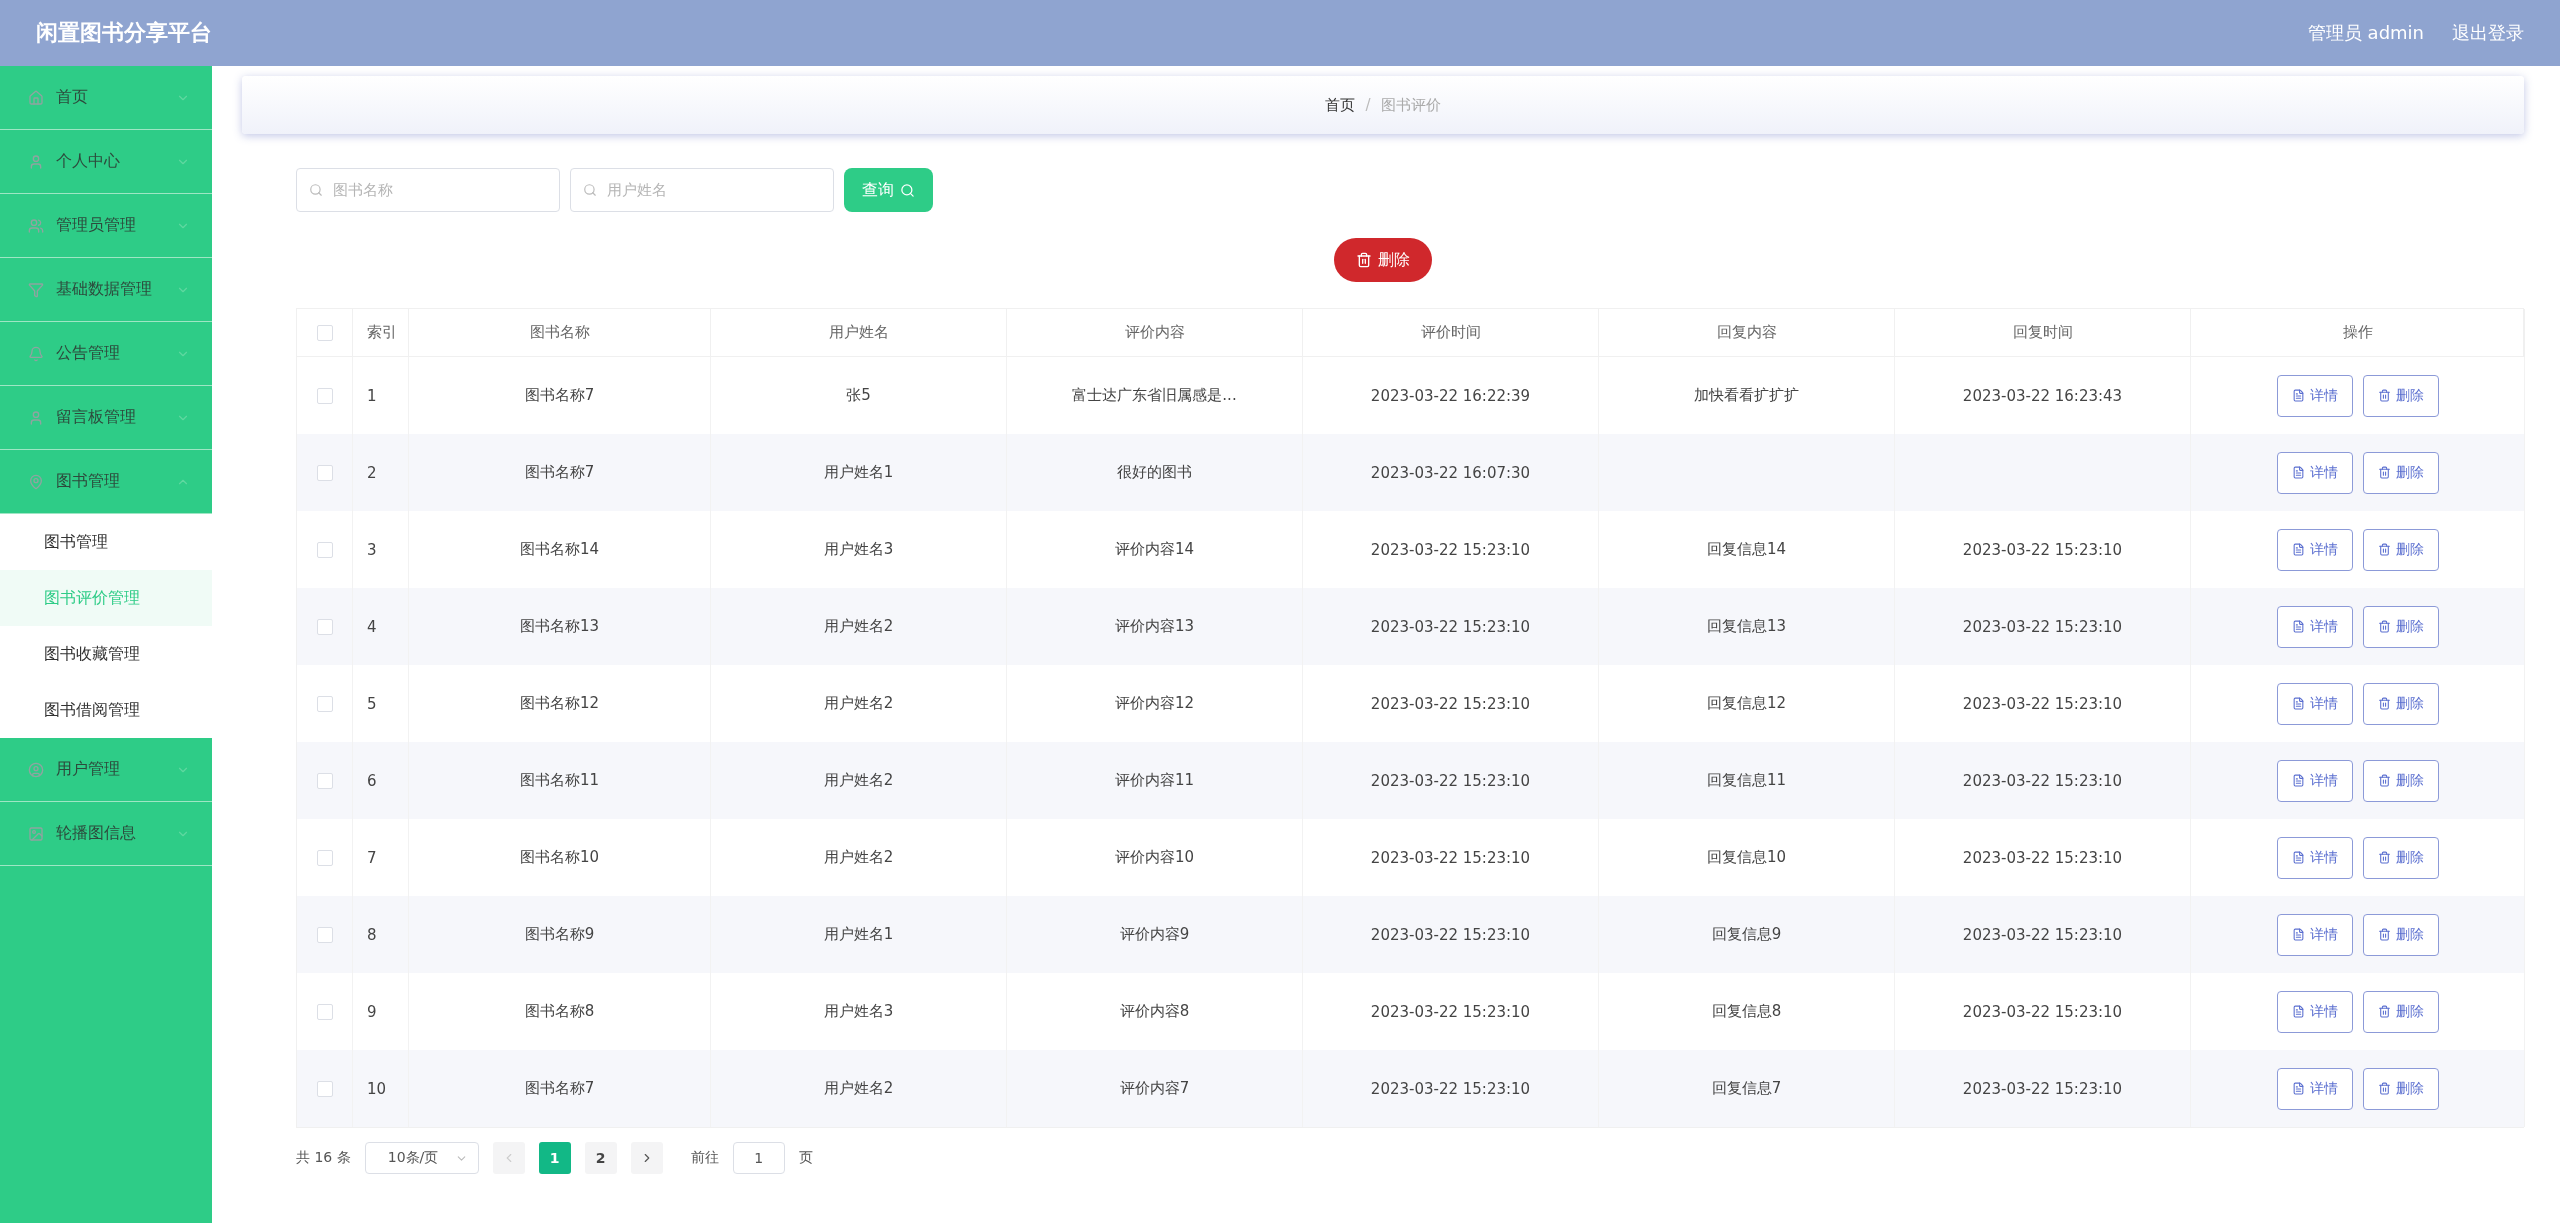 Image resolution: width=2560 pixels, height=1223 pixels. What do you see at coordinates (1746, 857) in the screenshot?
I see `table-cell: 回复信息10` at bounding box center [1746, 857].